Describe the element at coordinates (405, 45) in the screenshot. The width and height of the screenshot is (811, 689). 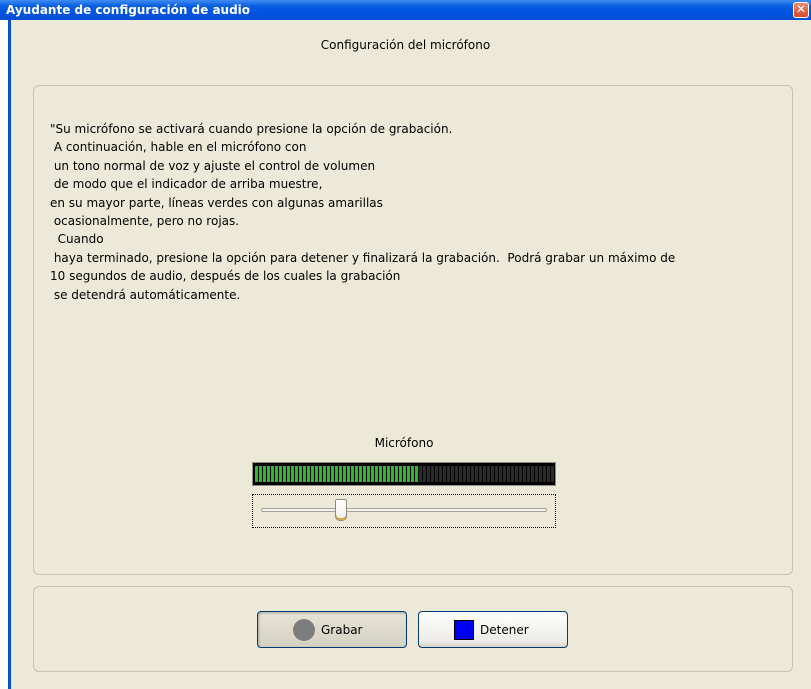
I see `section-heading: Configuración del micrófono` at that location.